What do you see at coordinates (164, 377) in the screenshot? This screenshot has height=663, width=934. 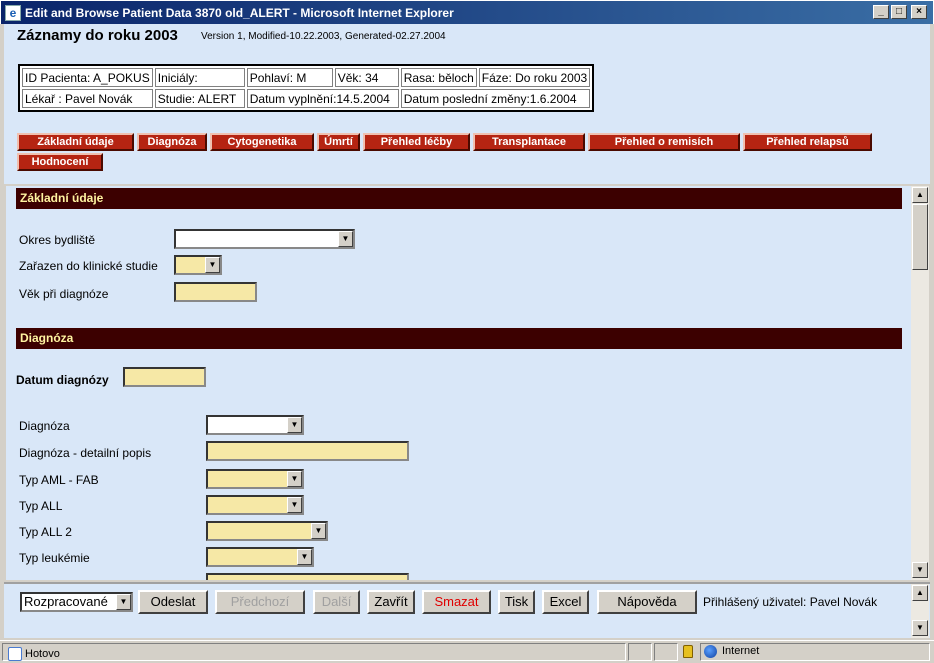 I see `datum-diagnozy-input` at bounding box center [164, 377].